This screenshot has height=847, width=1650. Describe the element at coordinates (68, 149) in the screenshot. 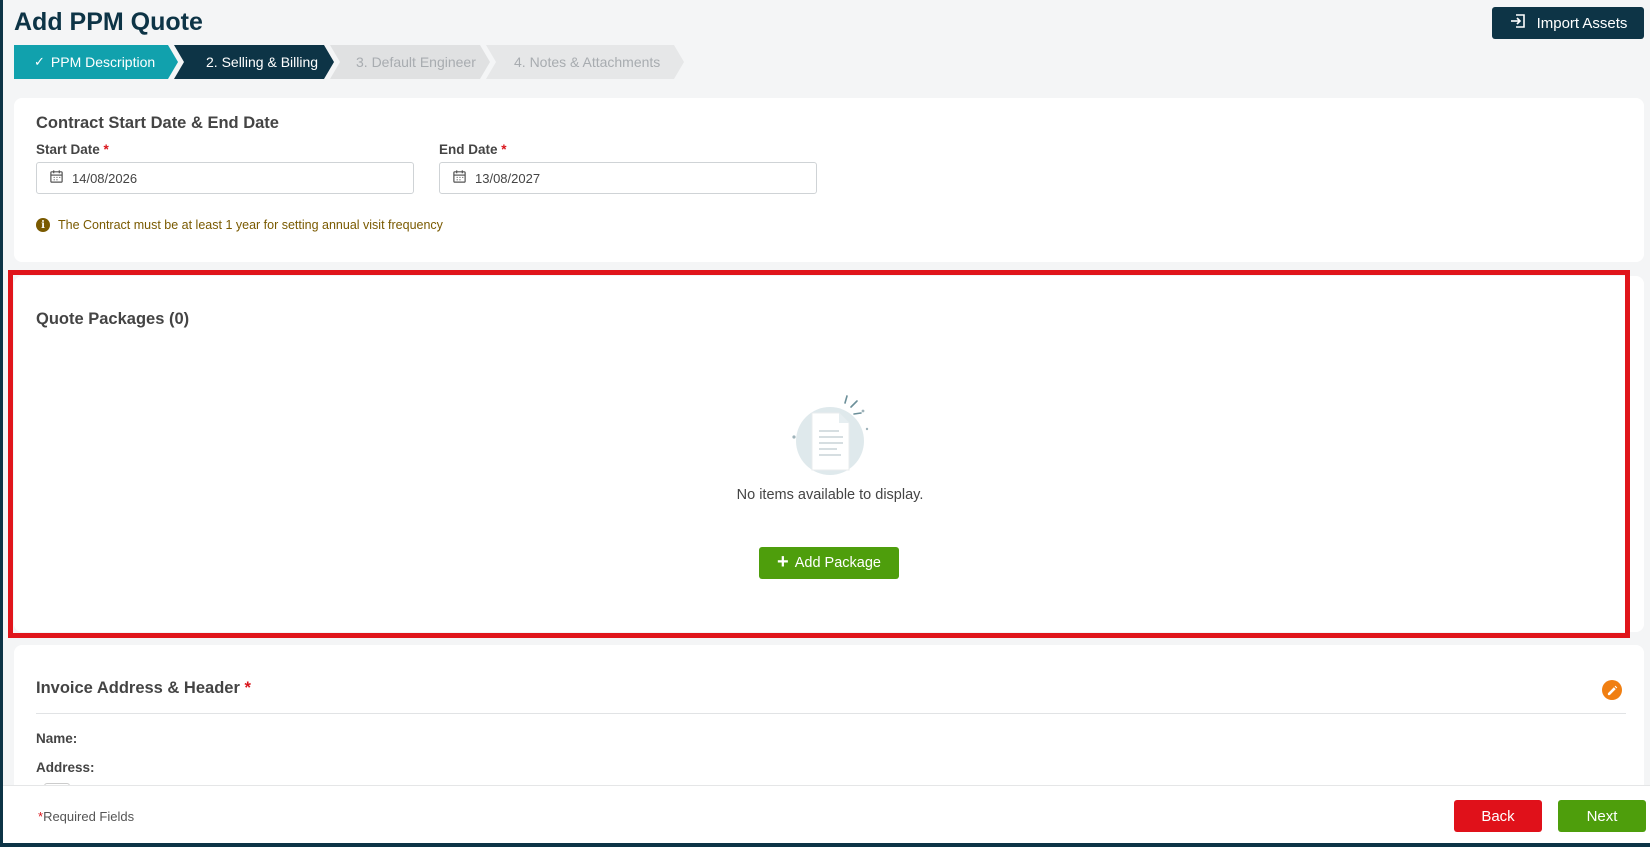

I see `start-date-label-text: Start Date` at that location.